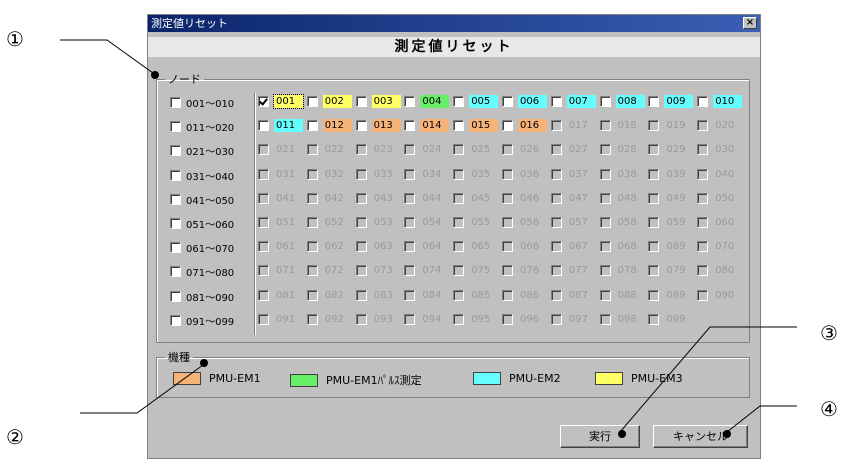  What do you see at coordinates (286, 150) in the screenshot?
I see `node-label: 021` at bounding box center [286, 150].